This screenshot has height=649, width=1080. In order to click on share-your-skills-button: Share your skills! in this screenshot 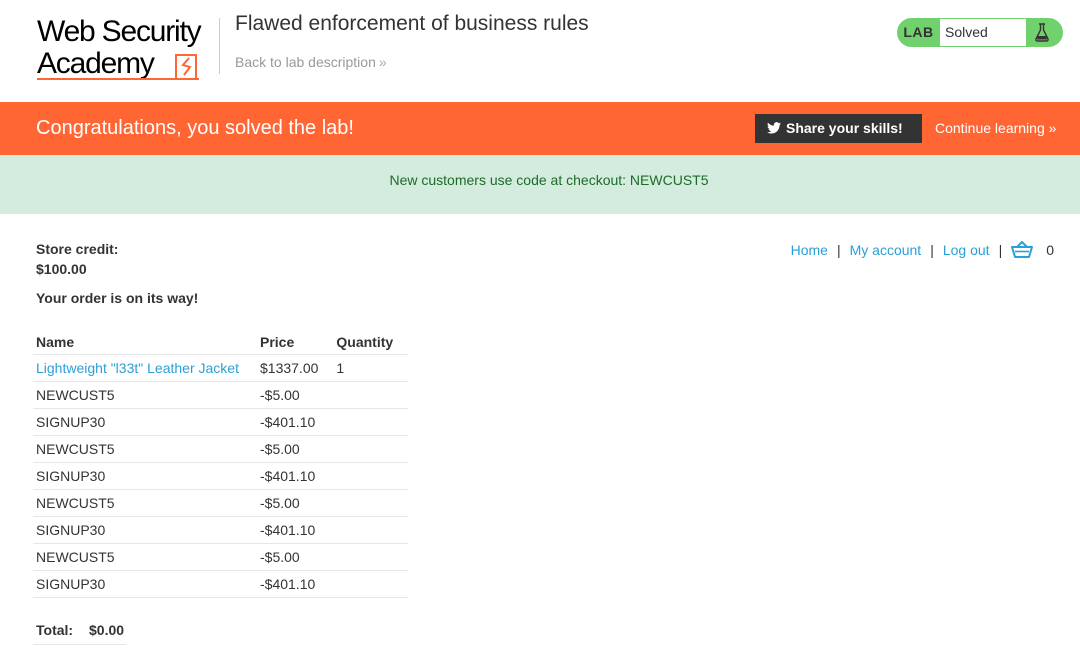, I will do `click(838, 128)`.